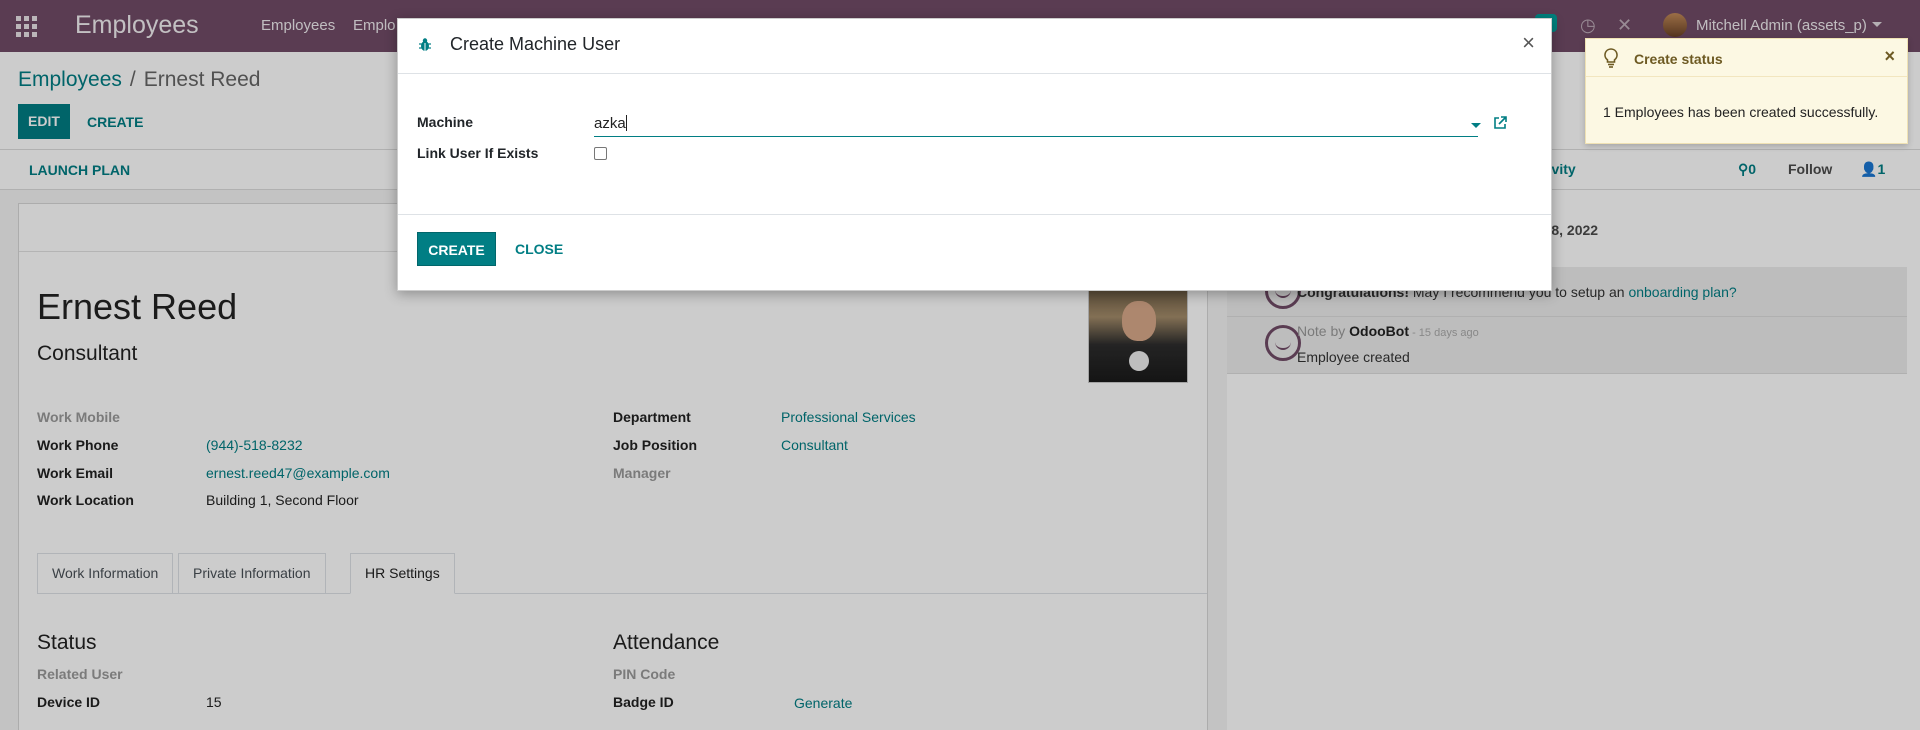 The image size is (1920, 730). I want to click on machine-input-value: azka, so click(610, 123).